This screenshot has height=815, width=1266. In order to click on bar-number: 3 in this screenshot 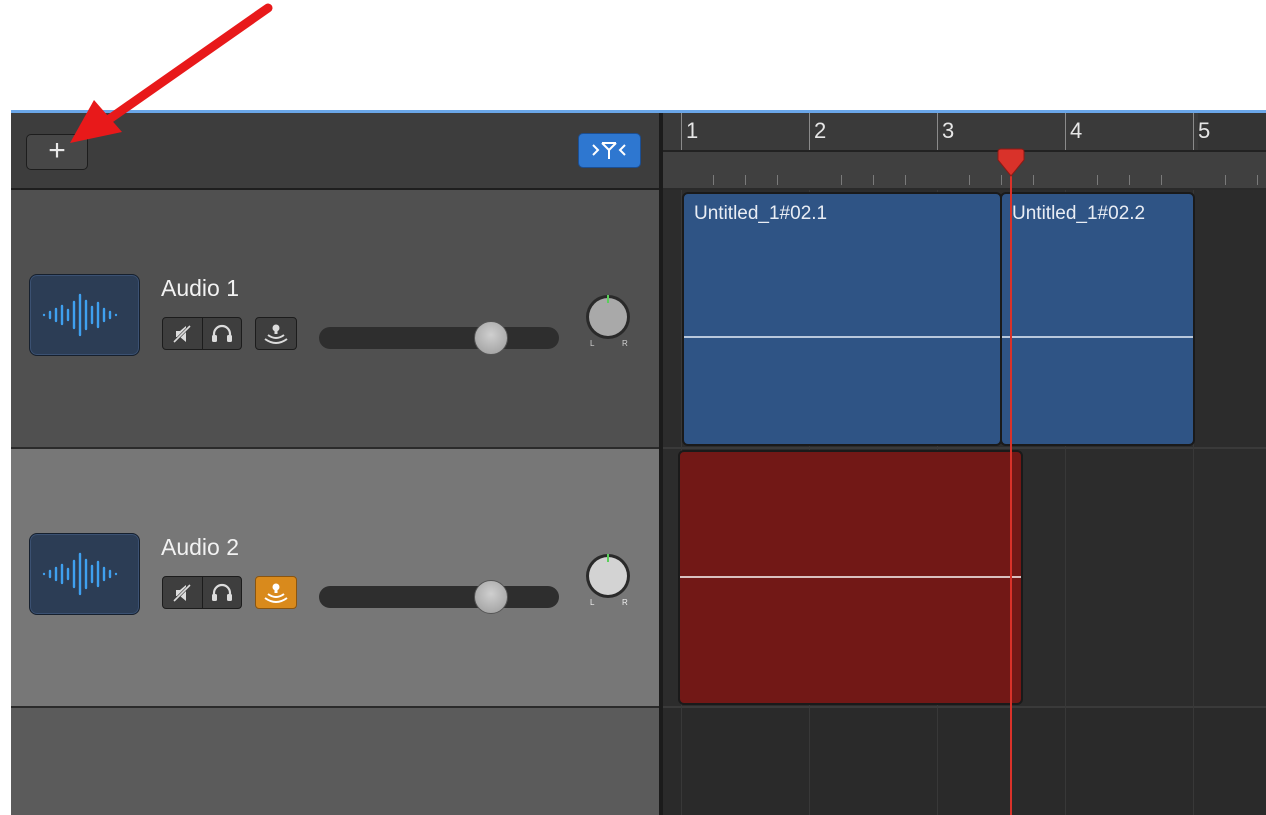, I will do `click(948, 130)`.